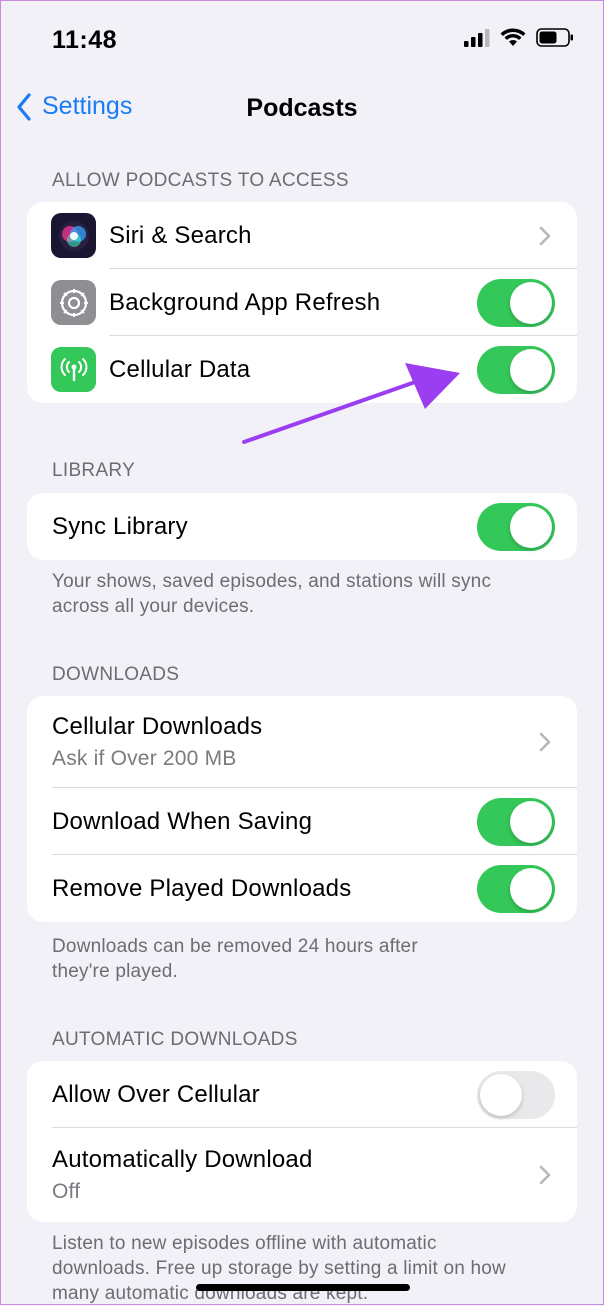 This screenshot has width=604, height=1306. What do you see at coordinates (351, 403) in the screenshot?
I see `annotation-arrow-icon` at bounding box center [351, 403].